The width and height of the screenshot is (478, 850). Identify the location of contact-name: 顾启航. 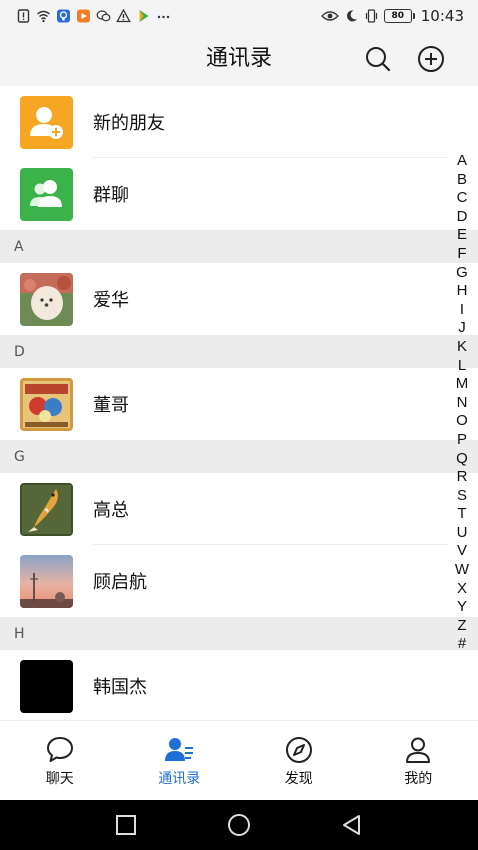
(120, 582).